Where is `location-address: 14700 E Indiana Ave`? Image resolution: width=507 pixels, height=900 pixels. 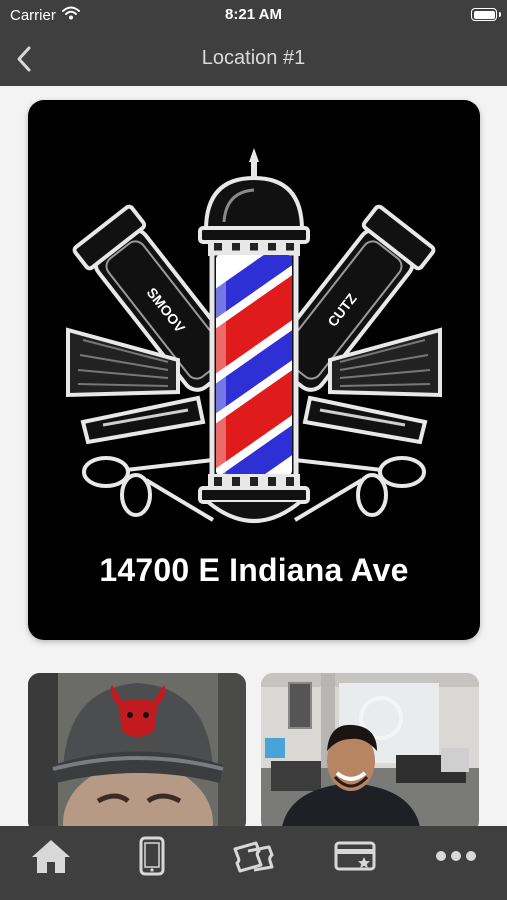 location-address: 14700 E Indiana Ave is located at coordinates (254, 570).